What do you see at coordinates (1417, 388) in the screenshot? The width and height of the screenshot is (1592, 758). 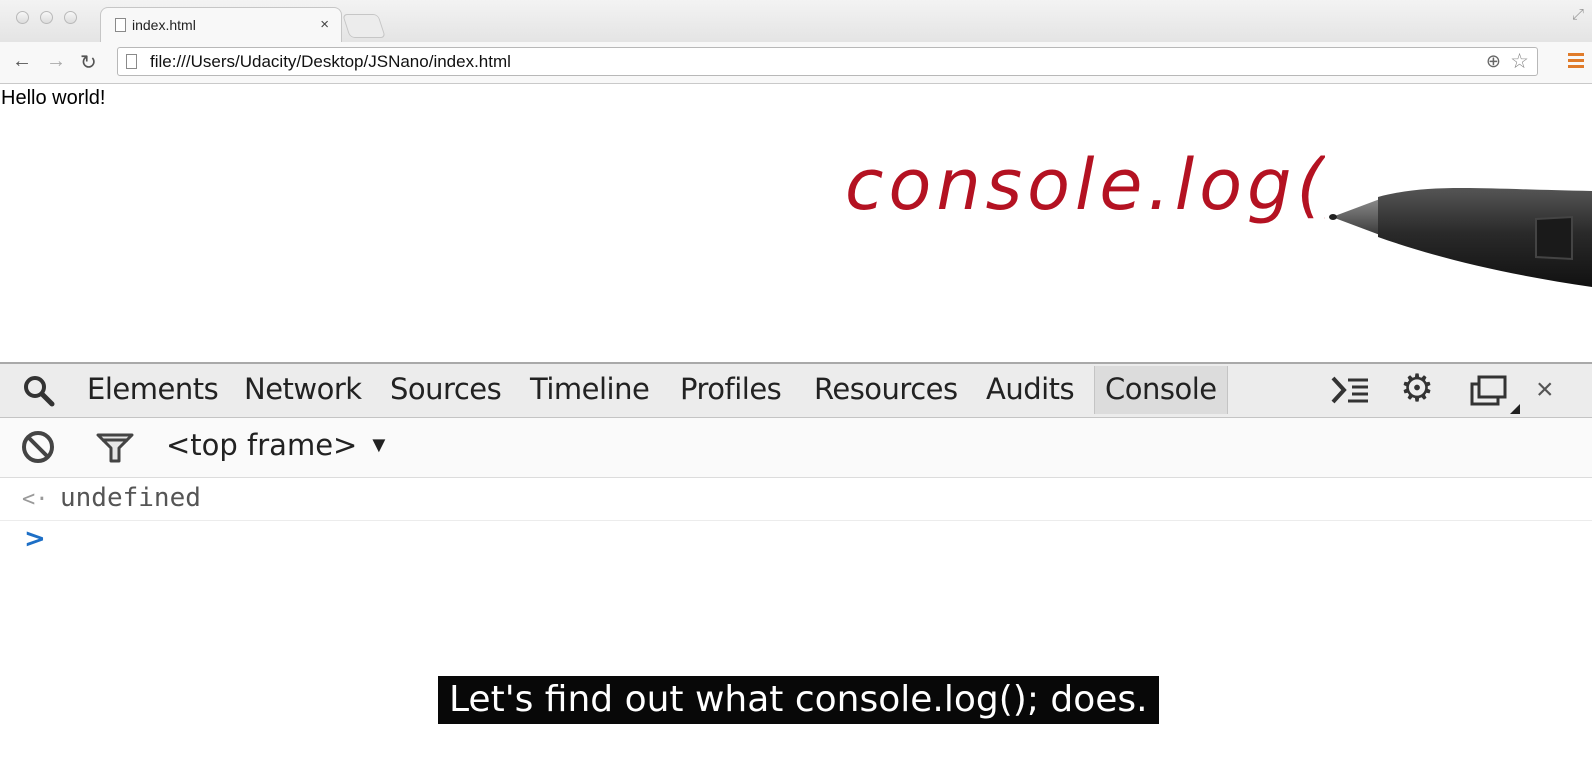 I see `gear-icon: ⚙` at bounding box center [1417, 388].